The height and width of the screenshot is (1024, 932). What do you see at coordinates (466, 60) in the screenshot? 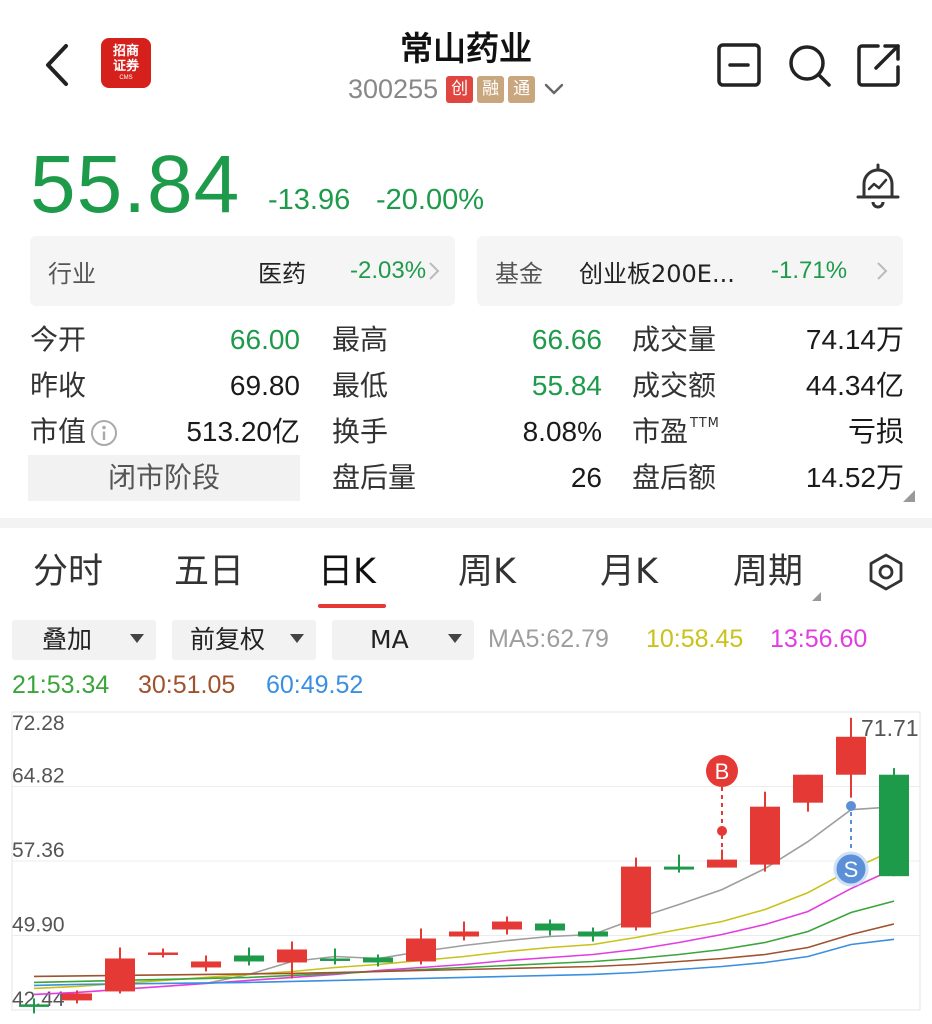
I see `header-bar: 招商 证券 CMS 常山药业 300255 创 融 通` at bounding box center [466, 60].